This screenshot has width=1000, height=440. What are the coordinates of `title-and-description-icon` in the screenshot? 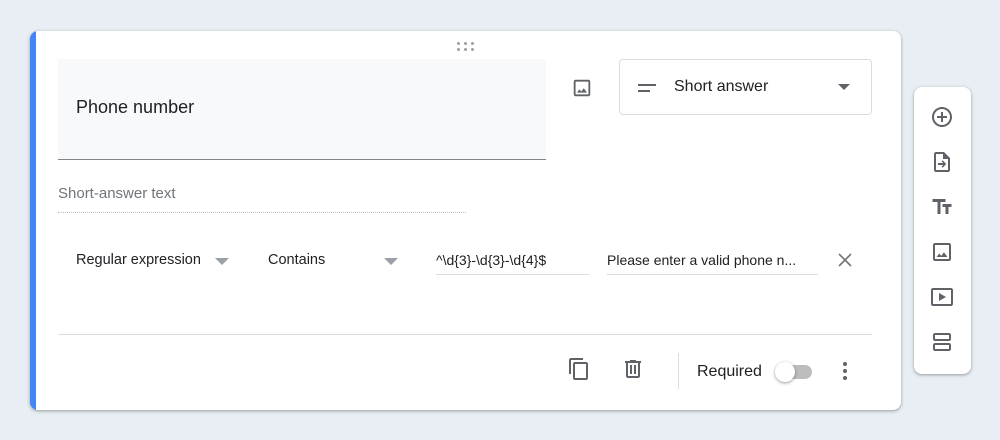 It's located at (942, 206).